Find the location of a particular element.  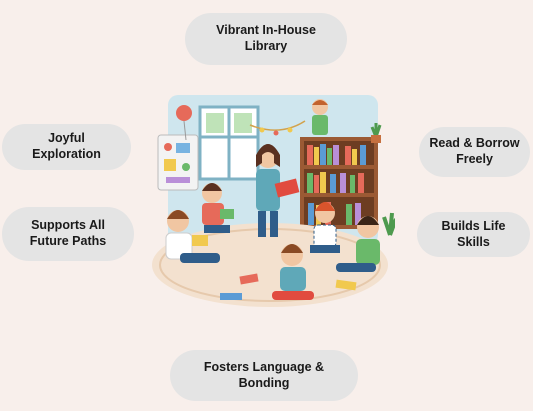

balloon is located at coordinates (184, 113).